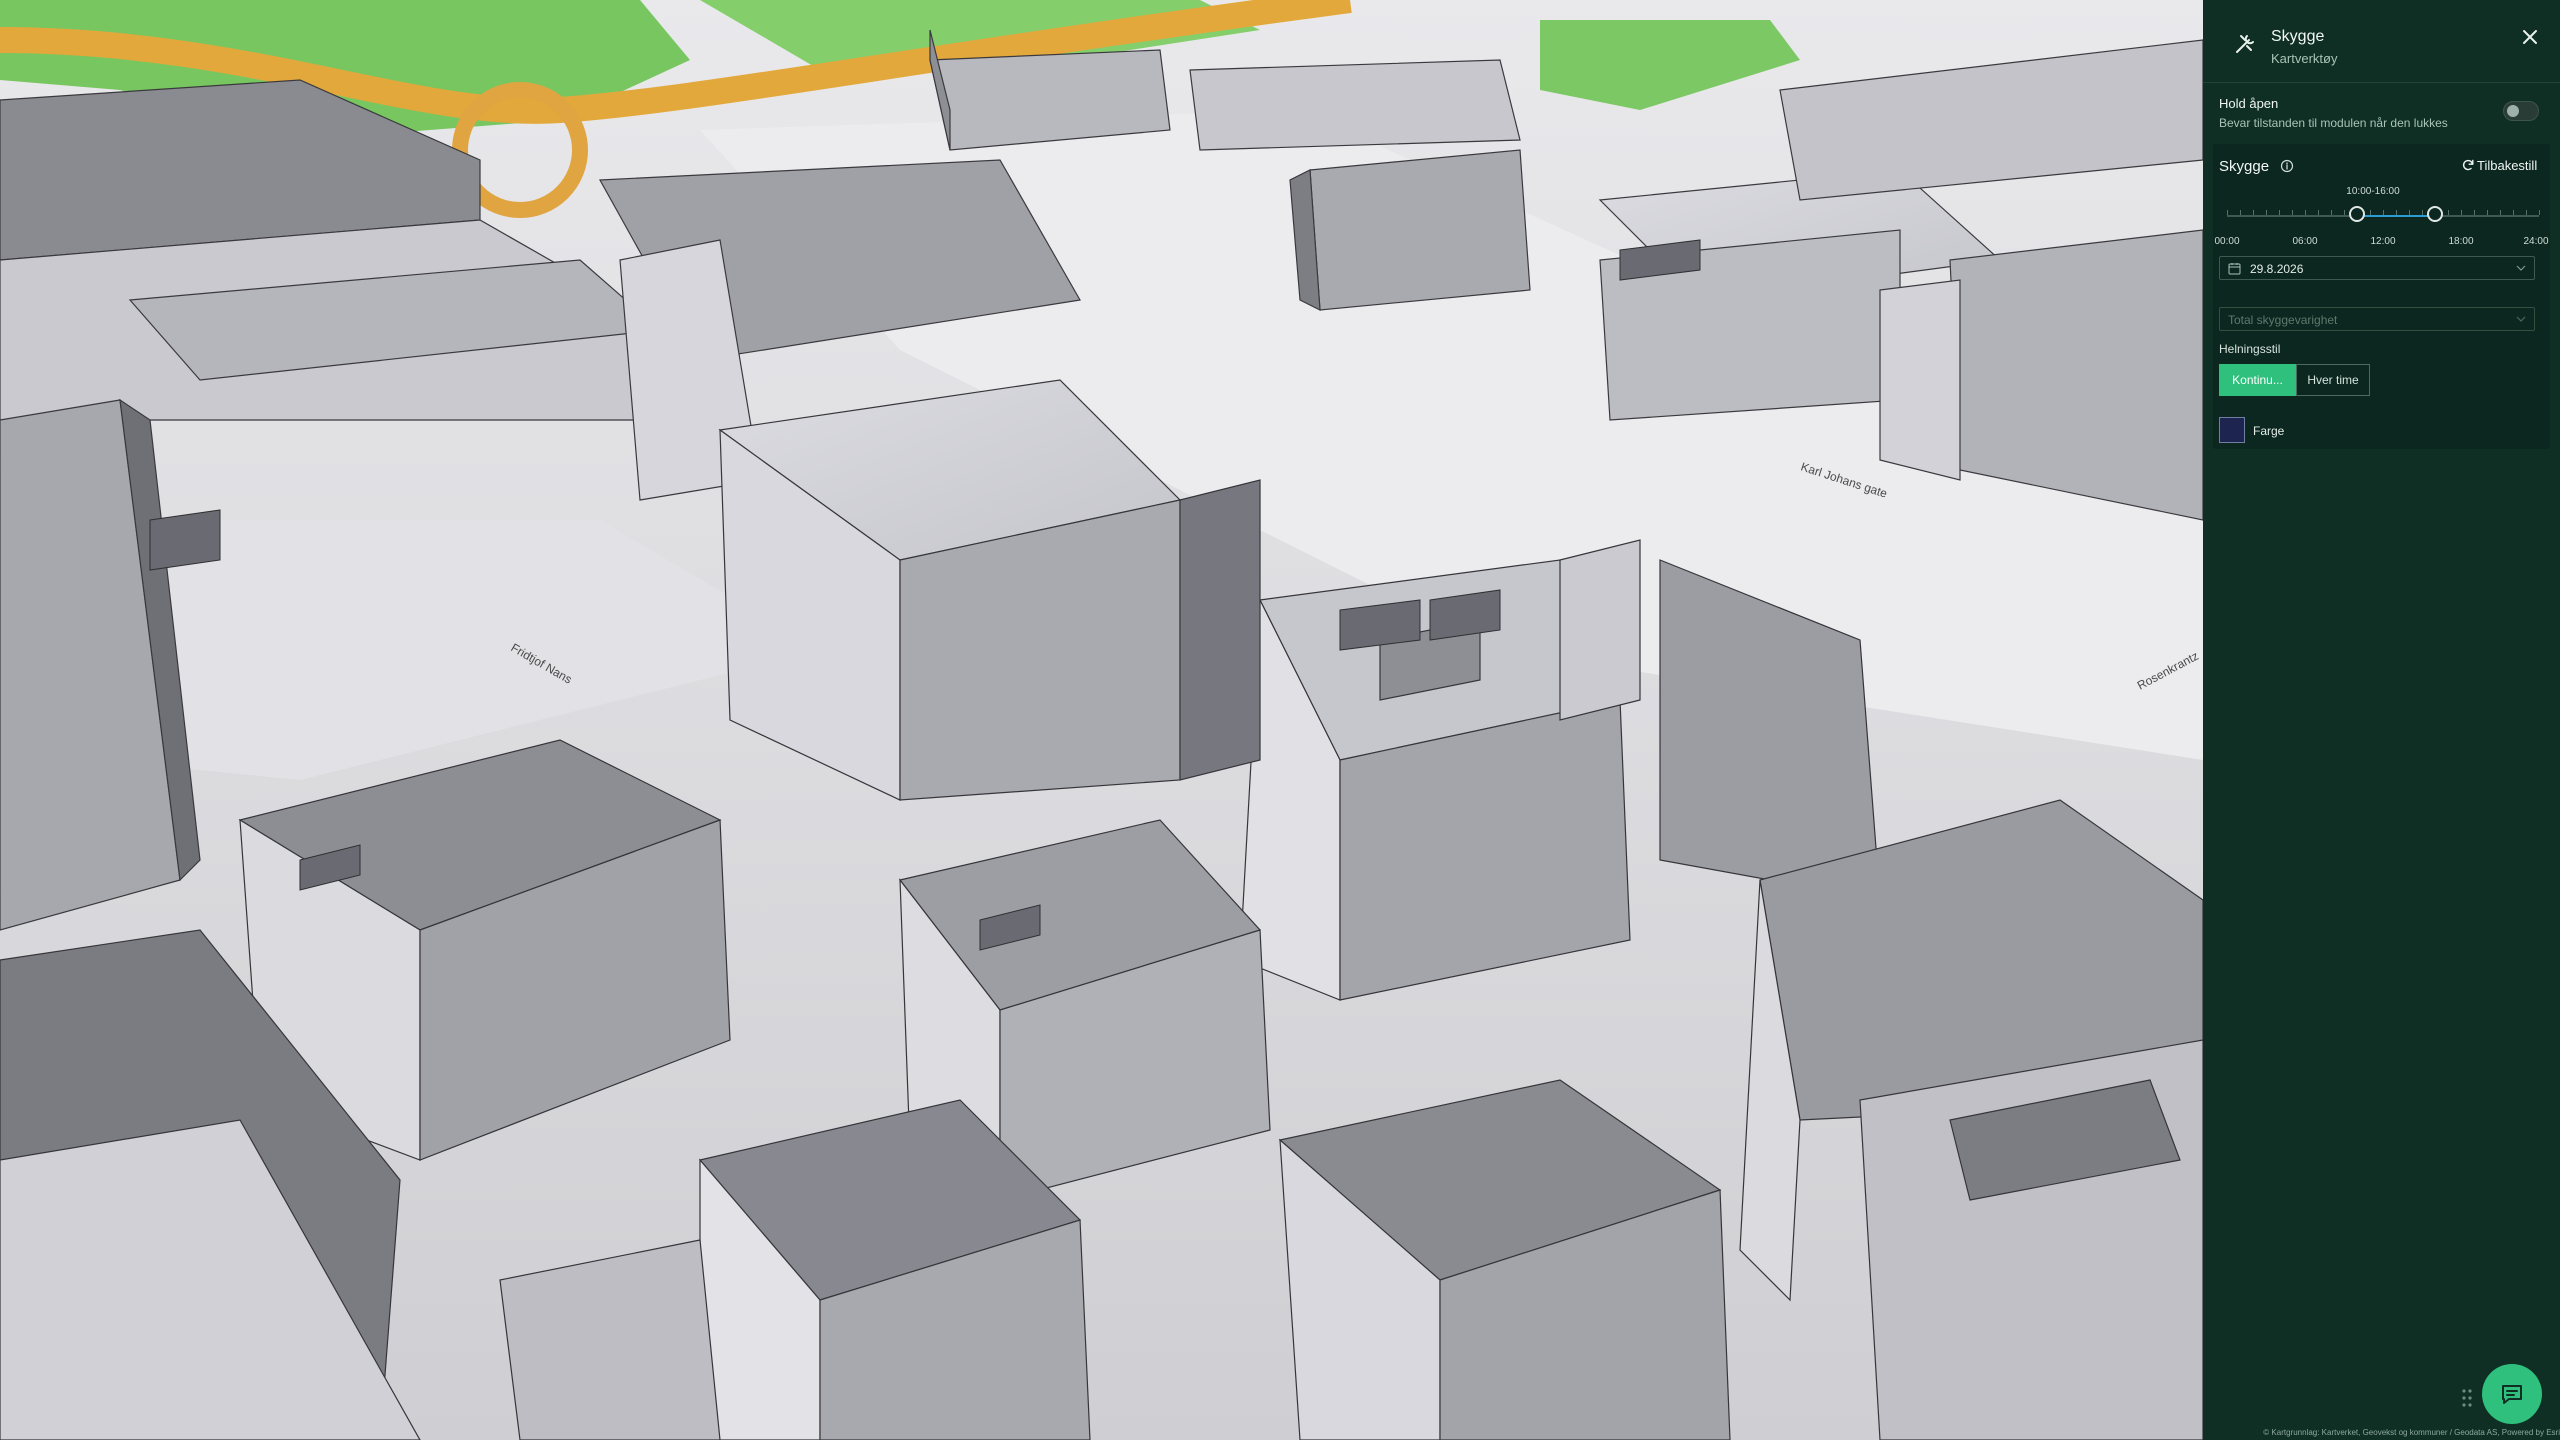 The height and width of the screenshot is (1440, 2560). I want to click on info-icon, so click(2287, 166).